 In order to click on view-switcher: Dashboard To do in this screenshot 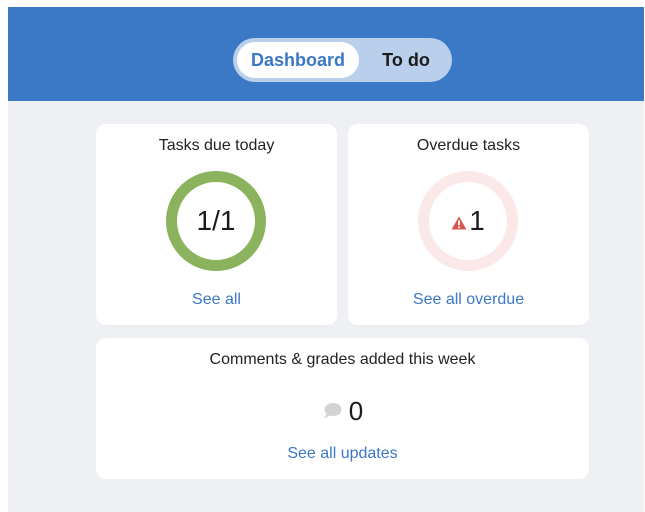, I will do `click(342, 60)`.